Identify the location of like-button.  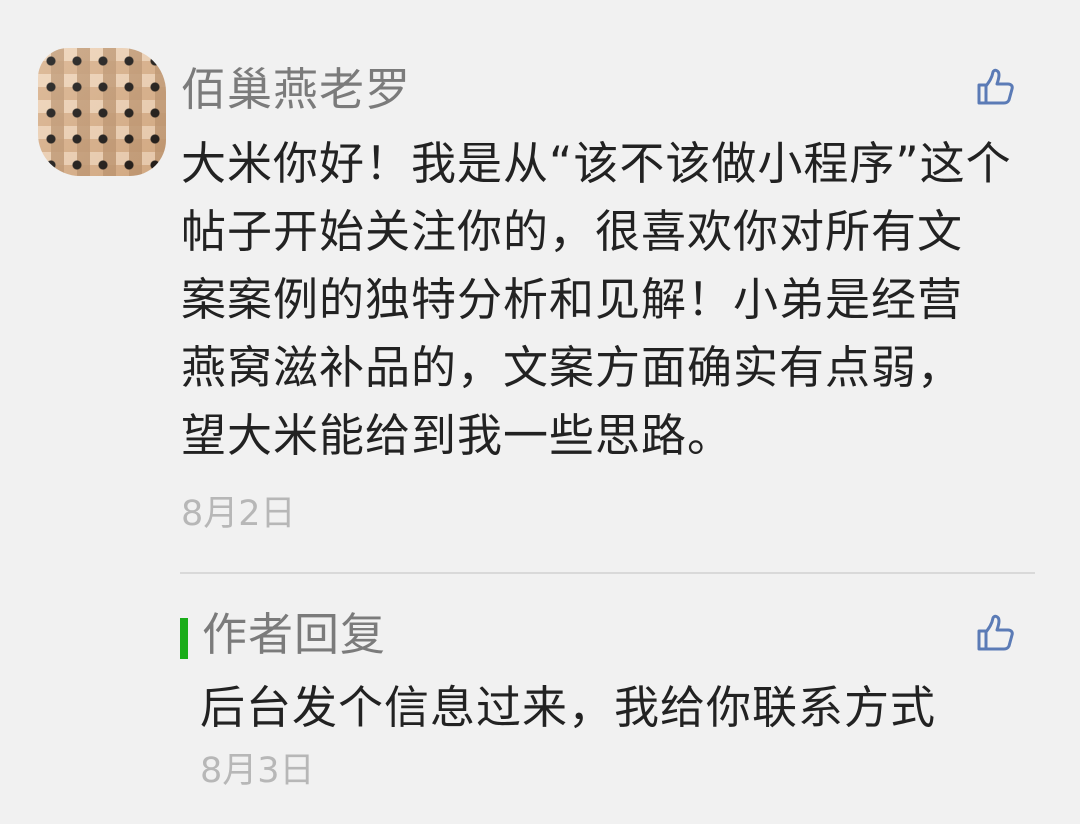
(995, 88).